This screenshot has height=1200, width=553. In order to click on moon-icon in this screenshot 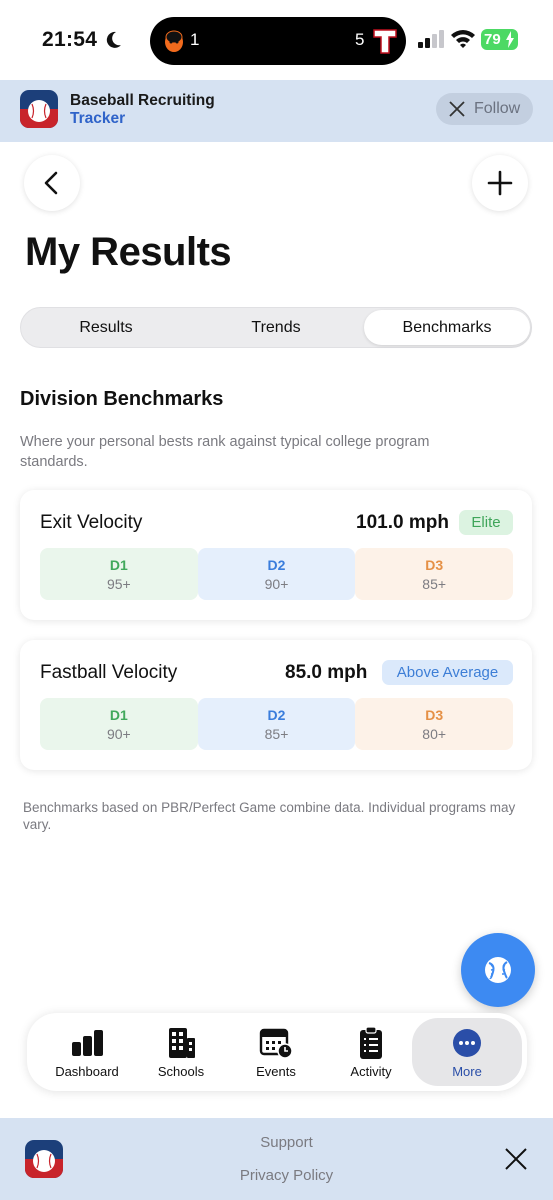, I will do `click(113, 39)`.